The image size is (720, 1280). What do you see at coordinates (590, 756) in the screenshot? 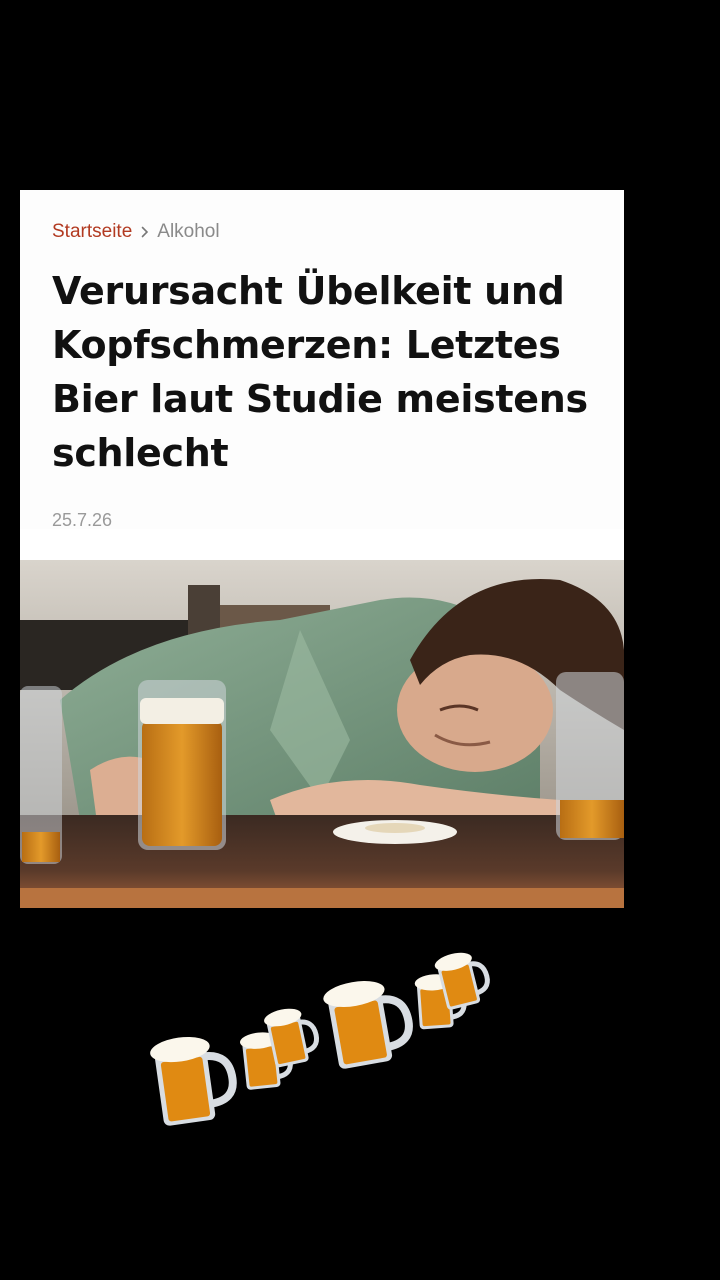
I see `beer-mug-right` at bounding box center [590, 756].